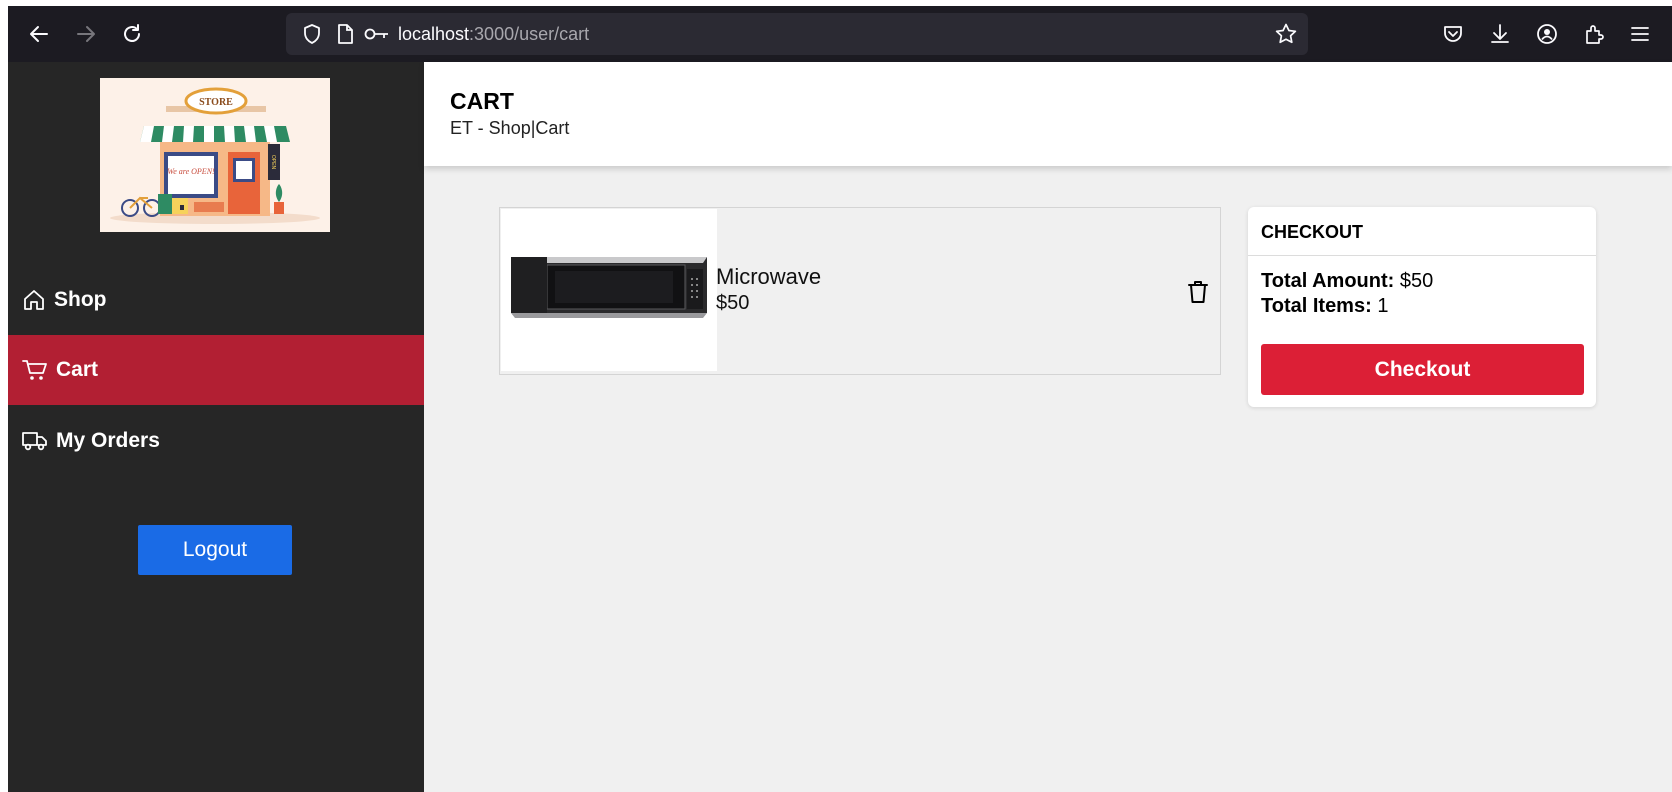  I want to click on reload-button, so click(132, 34).